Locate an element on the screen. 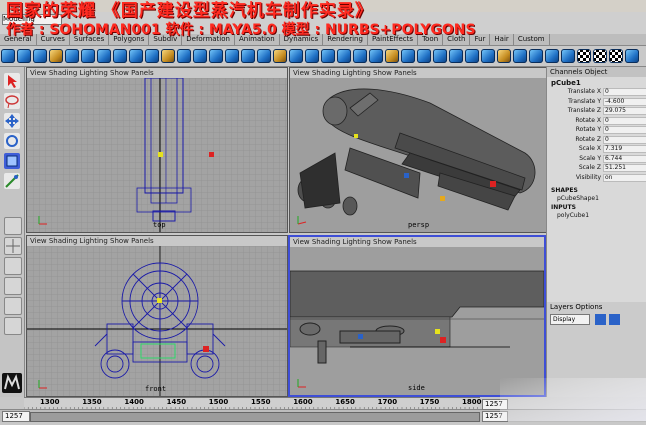 Image resolution: width=646 pixels, height=425 pixels. attribute-value: 6.744 is located at coordinates (624, 158).